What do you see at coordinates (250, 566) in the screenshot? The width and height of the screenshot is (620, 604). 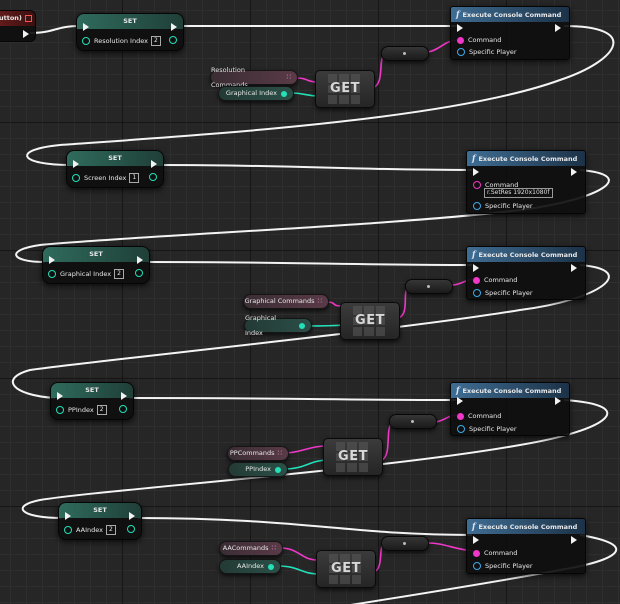 I see `var-aaindex: AAIndex` at bounding box center [250, 566].